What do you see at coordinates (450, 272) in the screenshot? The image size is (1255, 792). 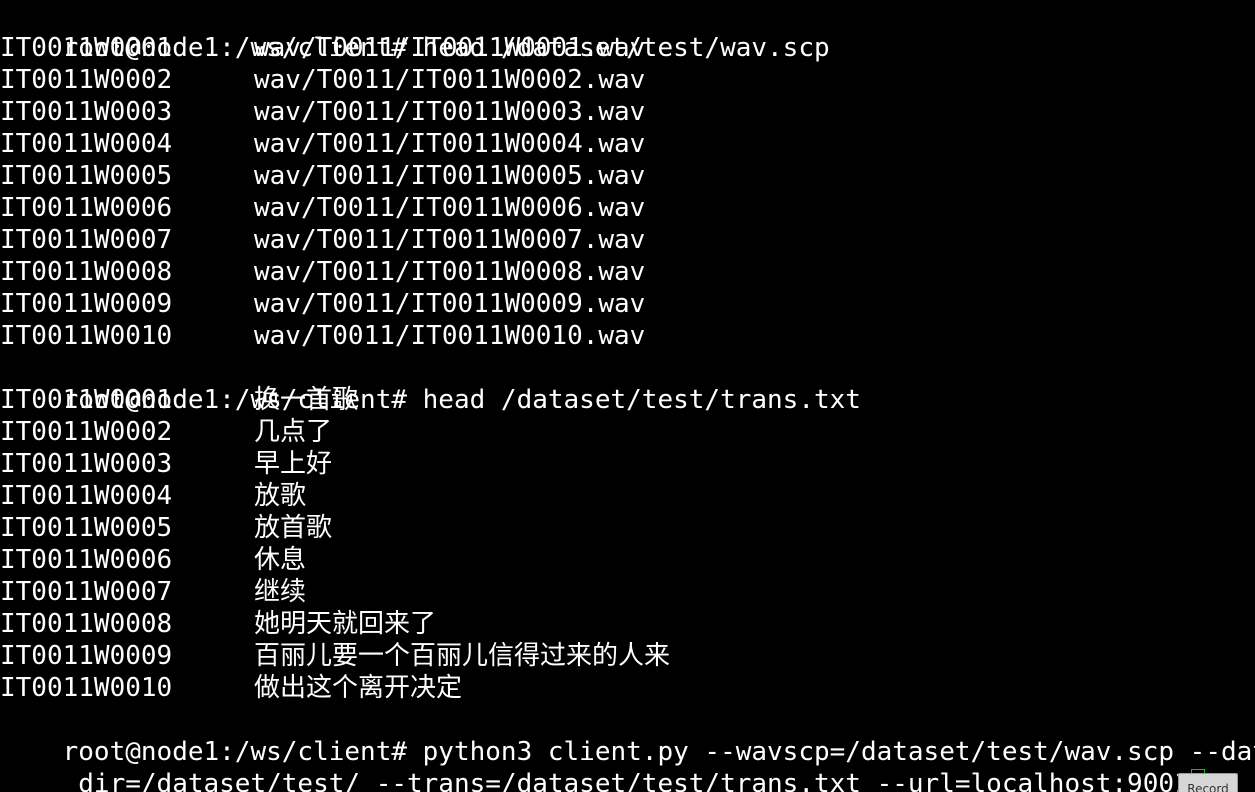 I see `wav-path: wav/T0011/IT0011W0008.wav` at bounding box center [450, 272].